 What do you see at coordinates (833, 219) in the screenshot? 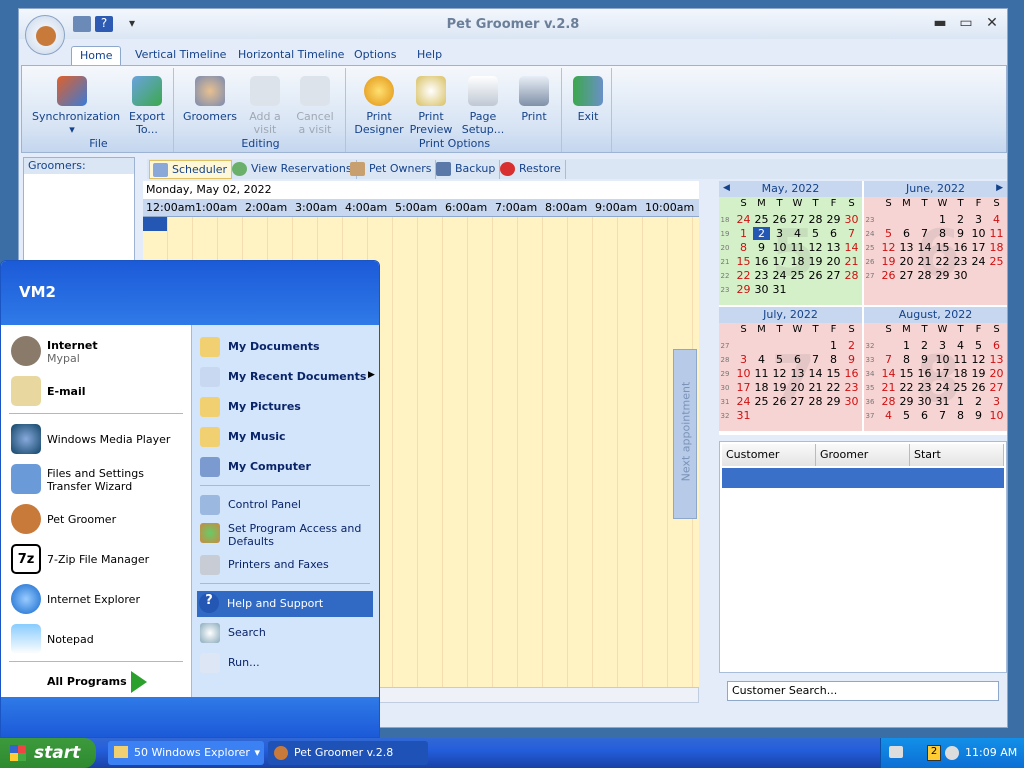
I see `calendar-day: 29` at bounding box center [833, 219].